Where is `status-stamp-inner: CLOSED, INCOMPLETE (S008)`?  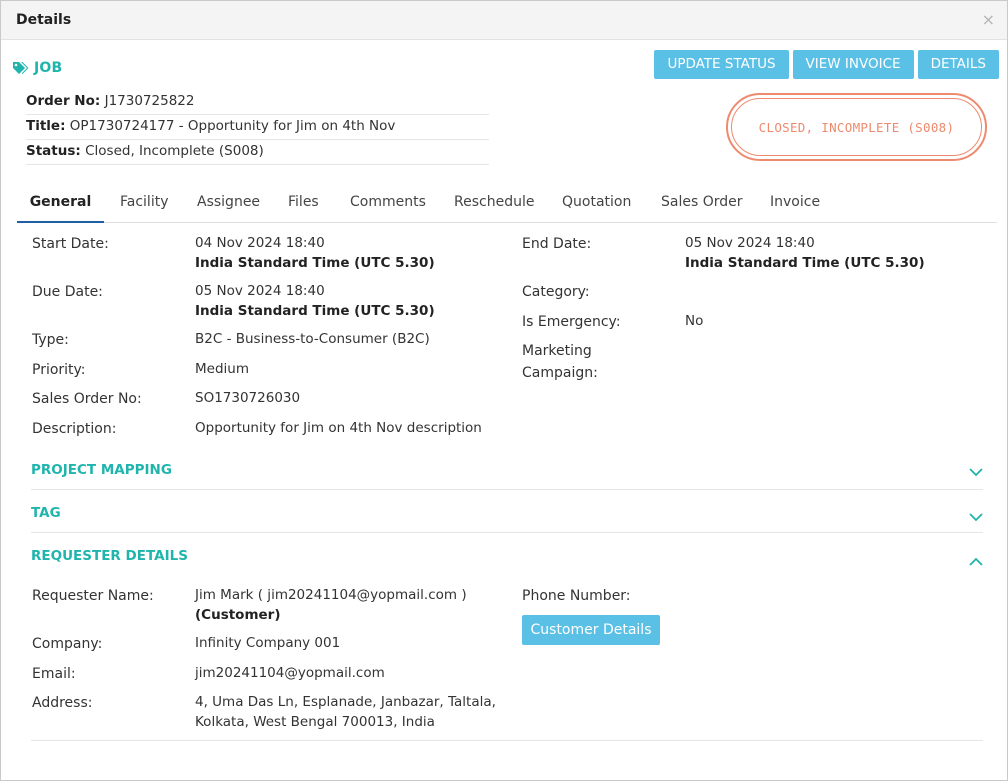
status-stamp-inner: CLOSED, INCOMPLETE (S008) is located at coordinates (856, 127).